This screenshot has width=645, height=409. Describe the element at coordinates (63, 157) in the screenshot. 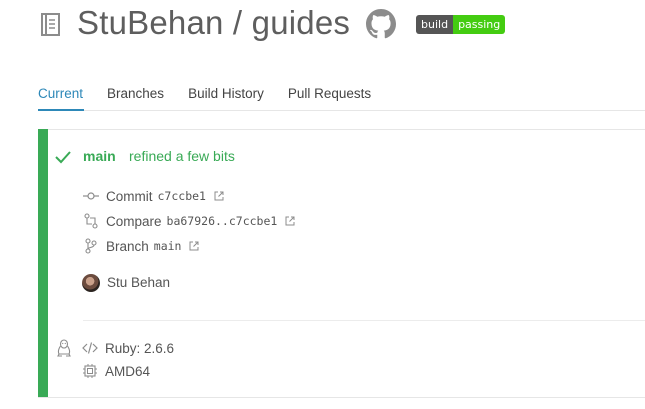

I see `check-icon` at that location.